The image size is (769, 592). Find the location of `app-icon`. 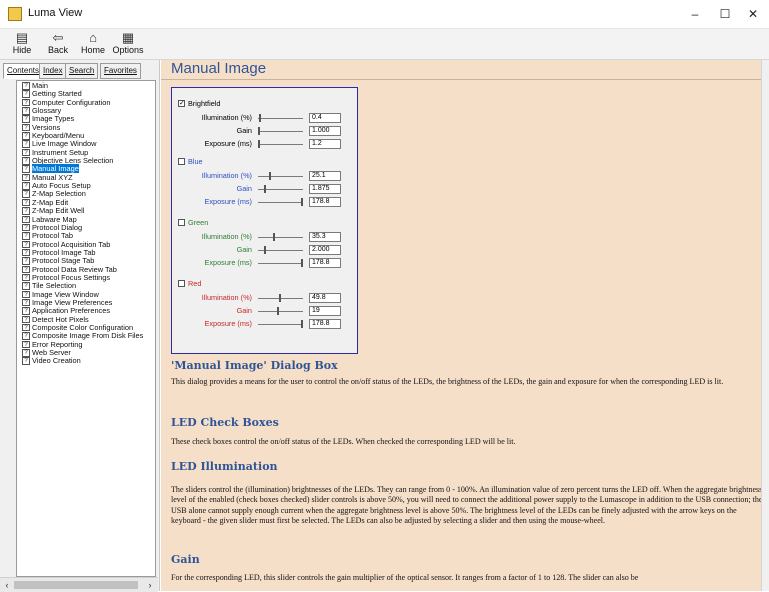

app-icon is located at coordinates (15, 14).